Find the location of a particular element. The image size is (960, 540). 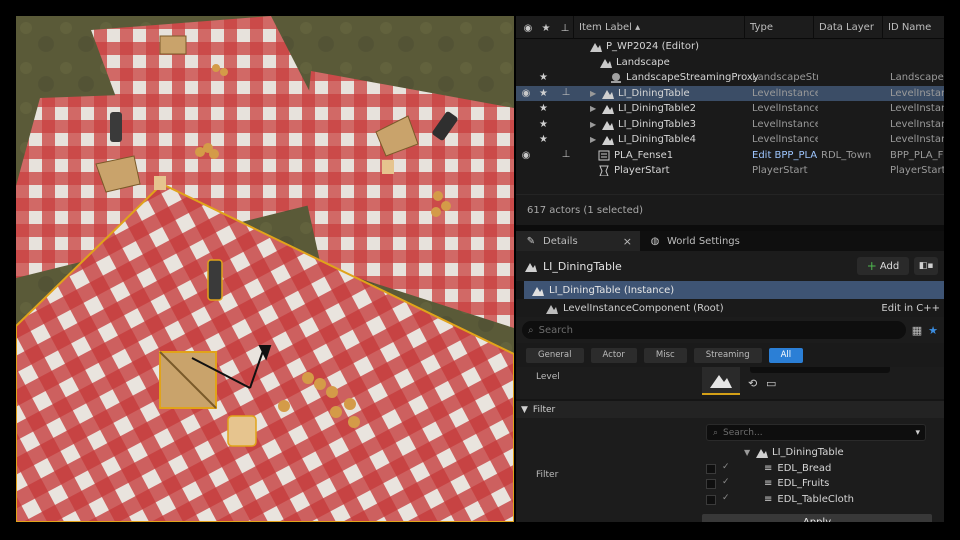

add-component-button: + Add is located at coordinates (883, 266).